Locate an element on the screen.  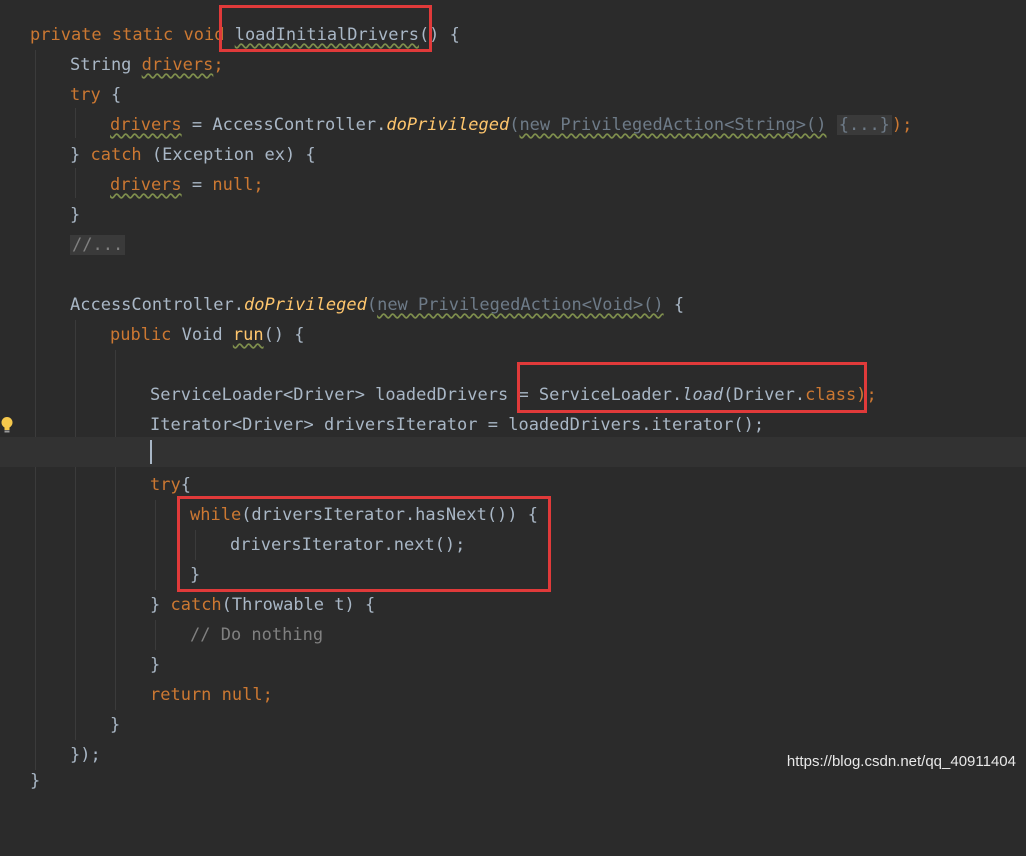
highlight-box-serviceloader-load is located at coordinates (692, 387).